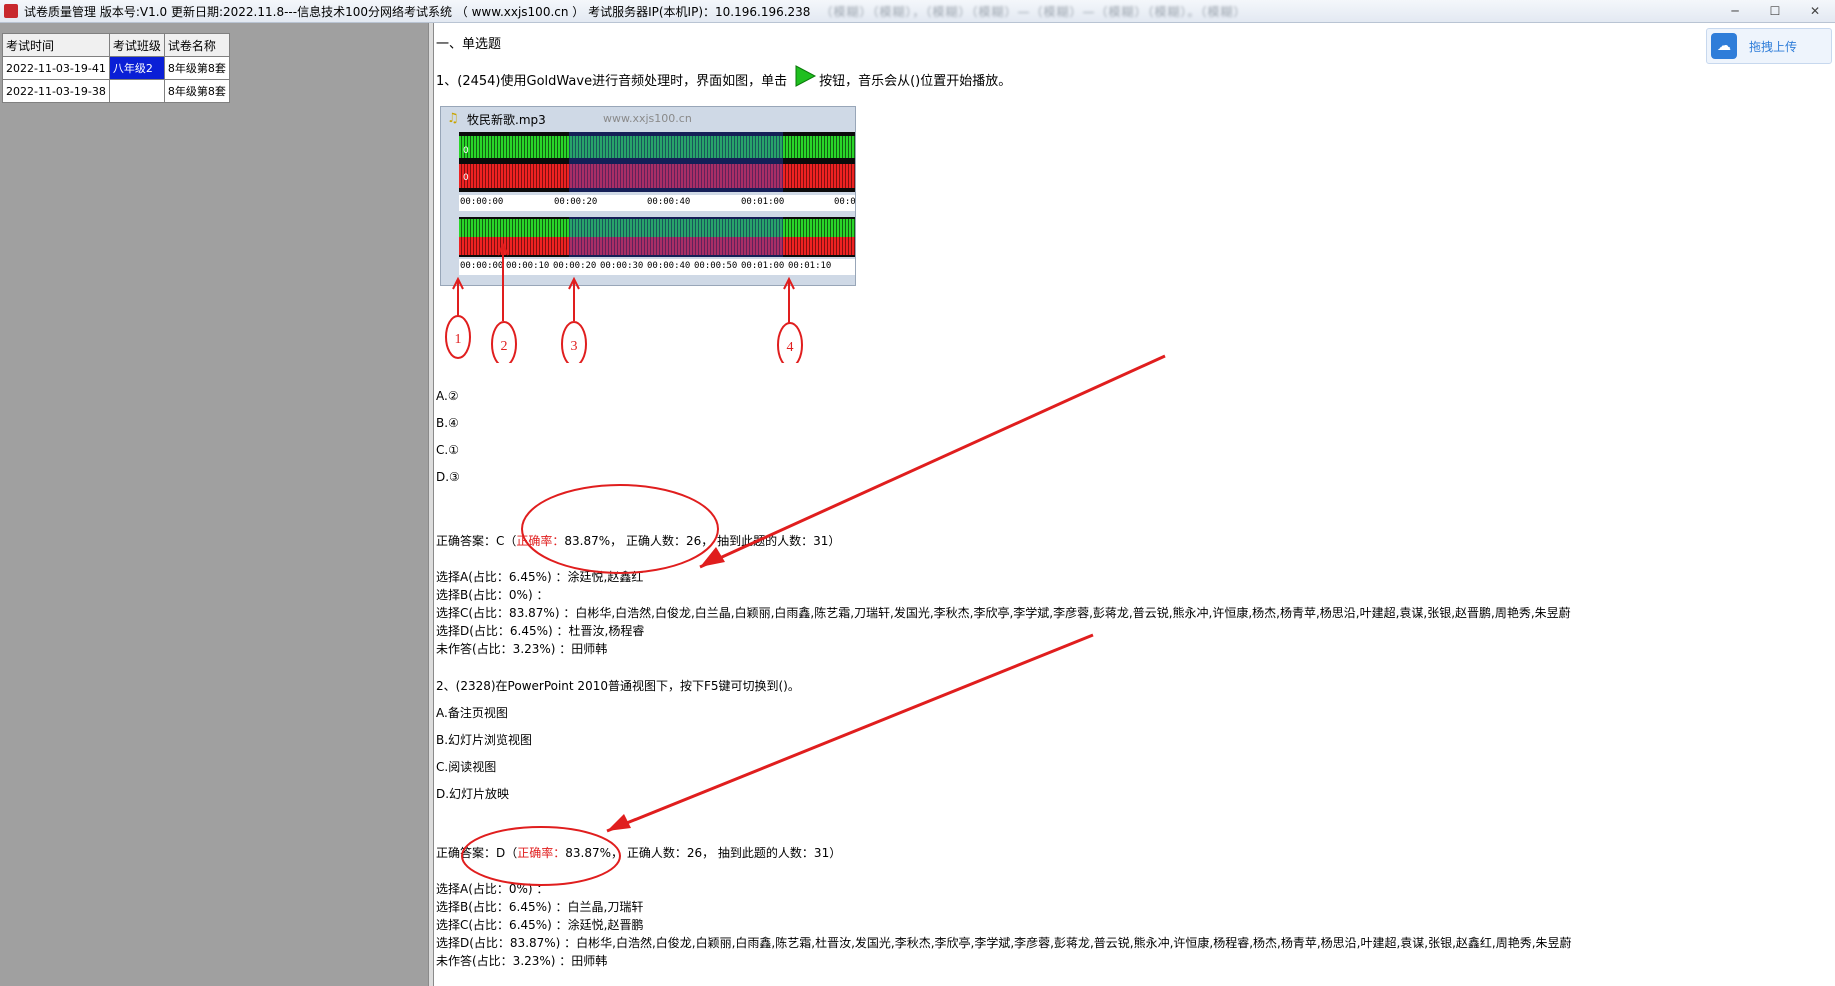  What do you see at coordinates (540, 577) in the screenshot?
I see `q1-stat-a: 选择A(占比：6.45%) ：涂廷悦,赵鑫红` at bounding box center [540, 577].